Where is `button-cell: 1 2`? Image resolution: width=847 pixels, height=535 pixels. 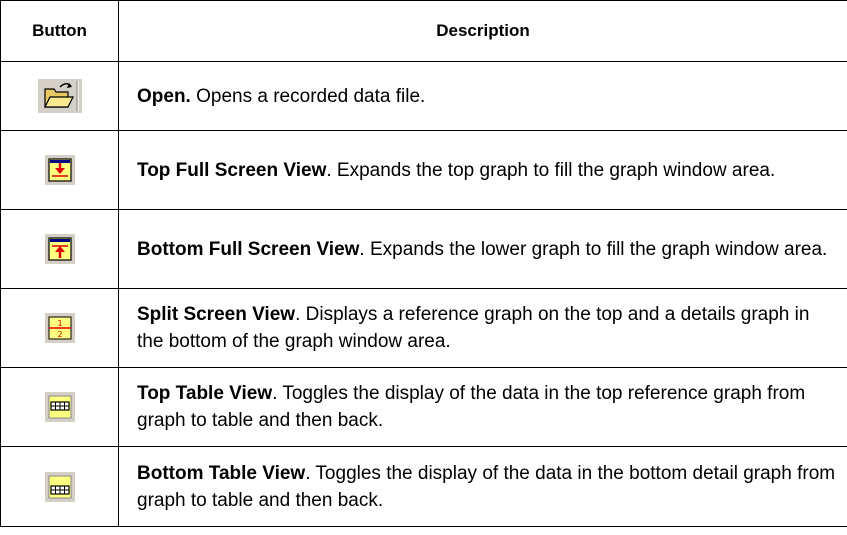
button-cell: 1 2 is located at coordinates (59, 328).